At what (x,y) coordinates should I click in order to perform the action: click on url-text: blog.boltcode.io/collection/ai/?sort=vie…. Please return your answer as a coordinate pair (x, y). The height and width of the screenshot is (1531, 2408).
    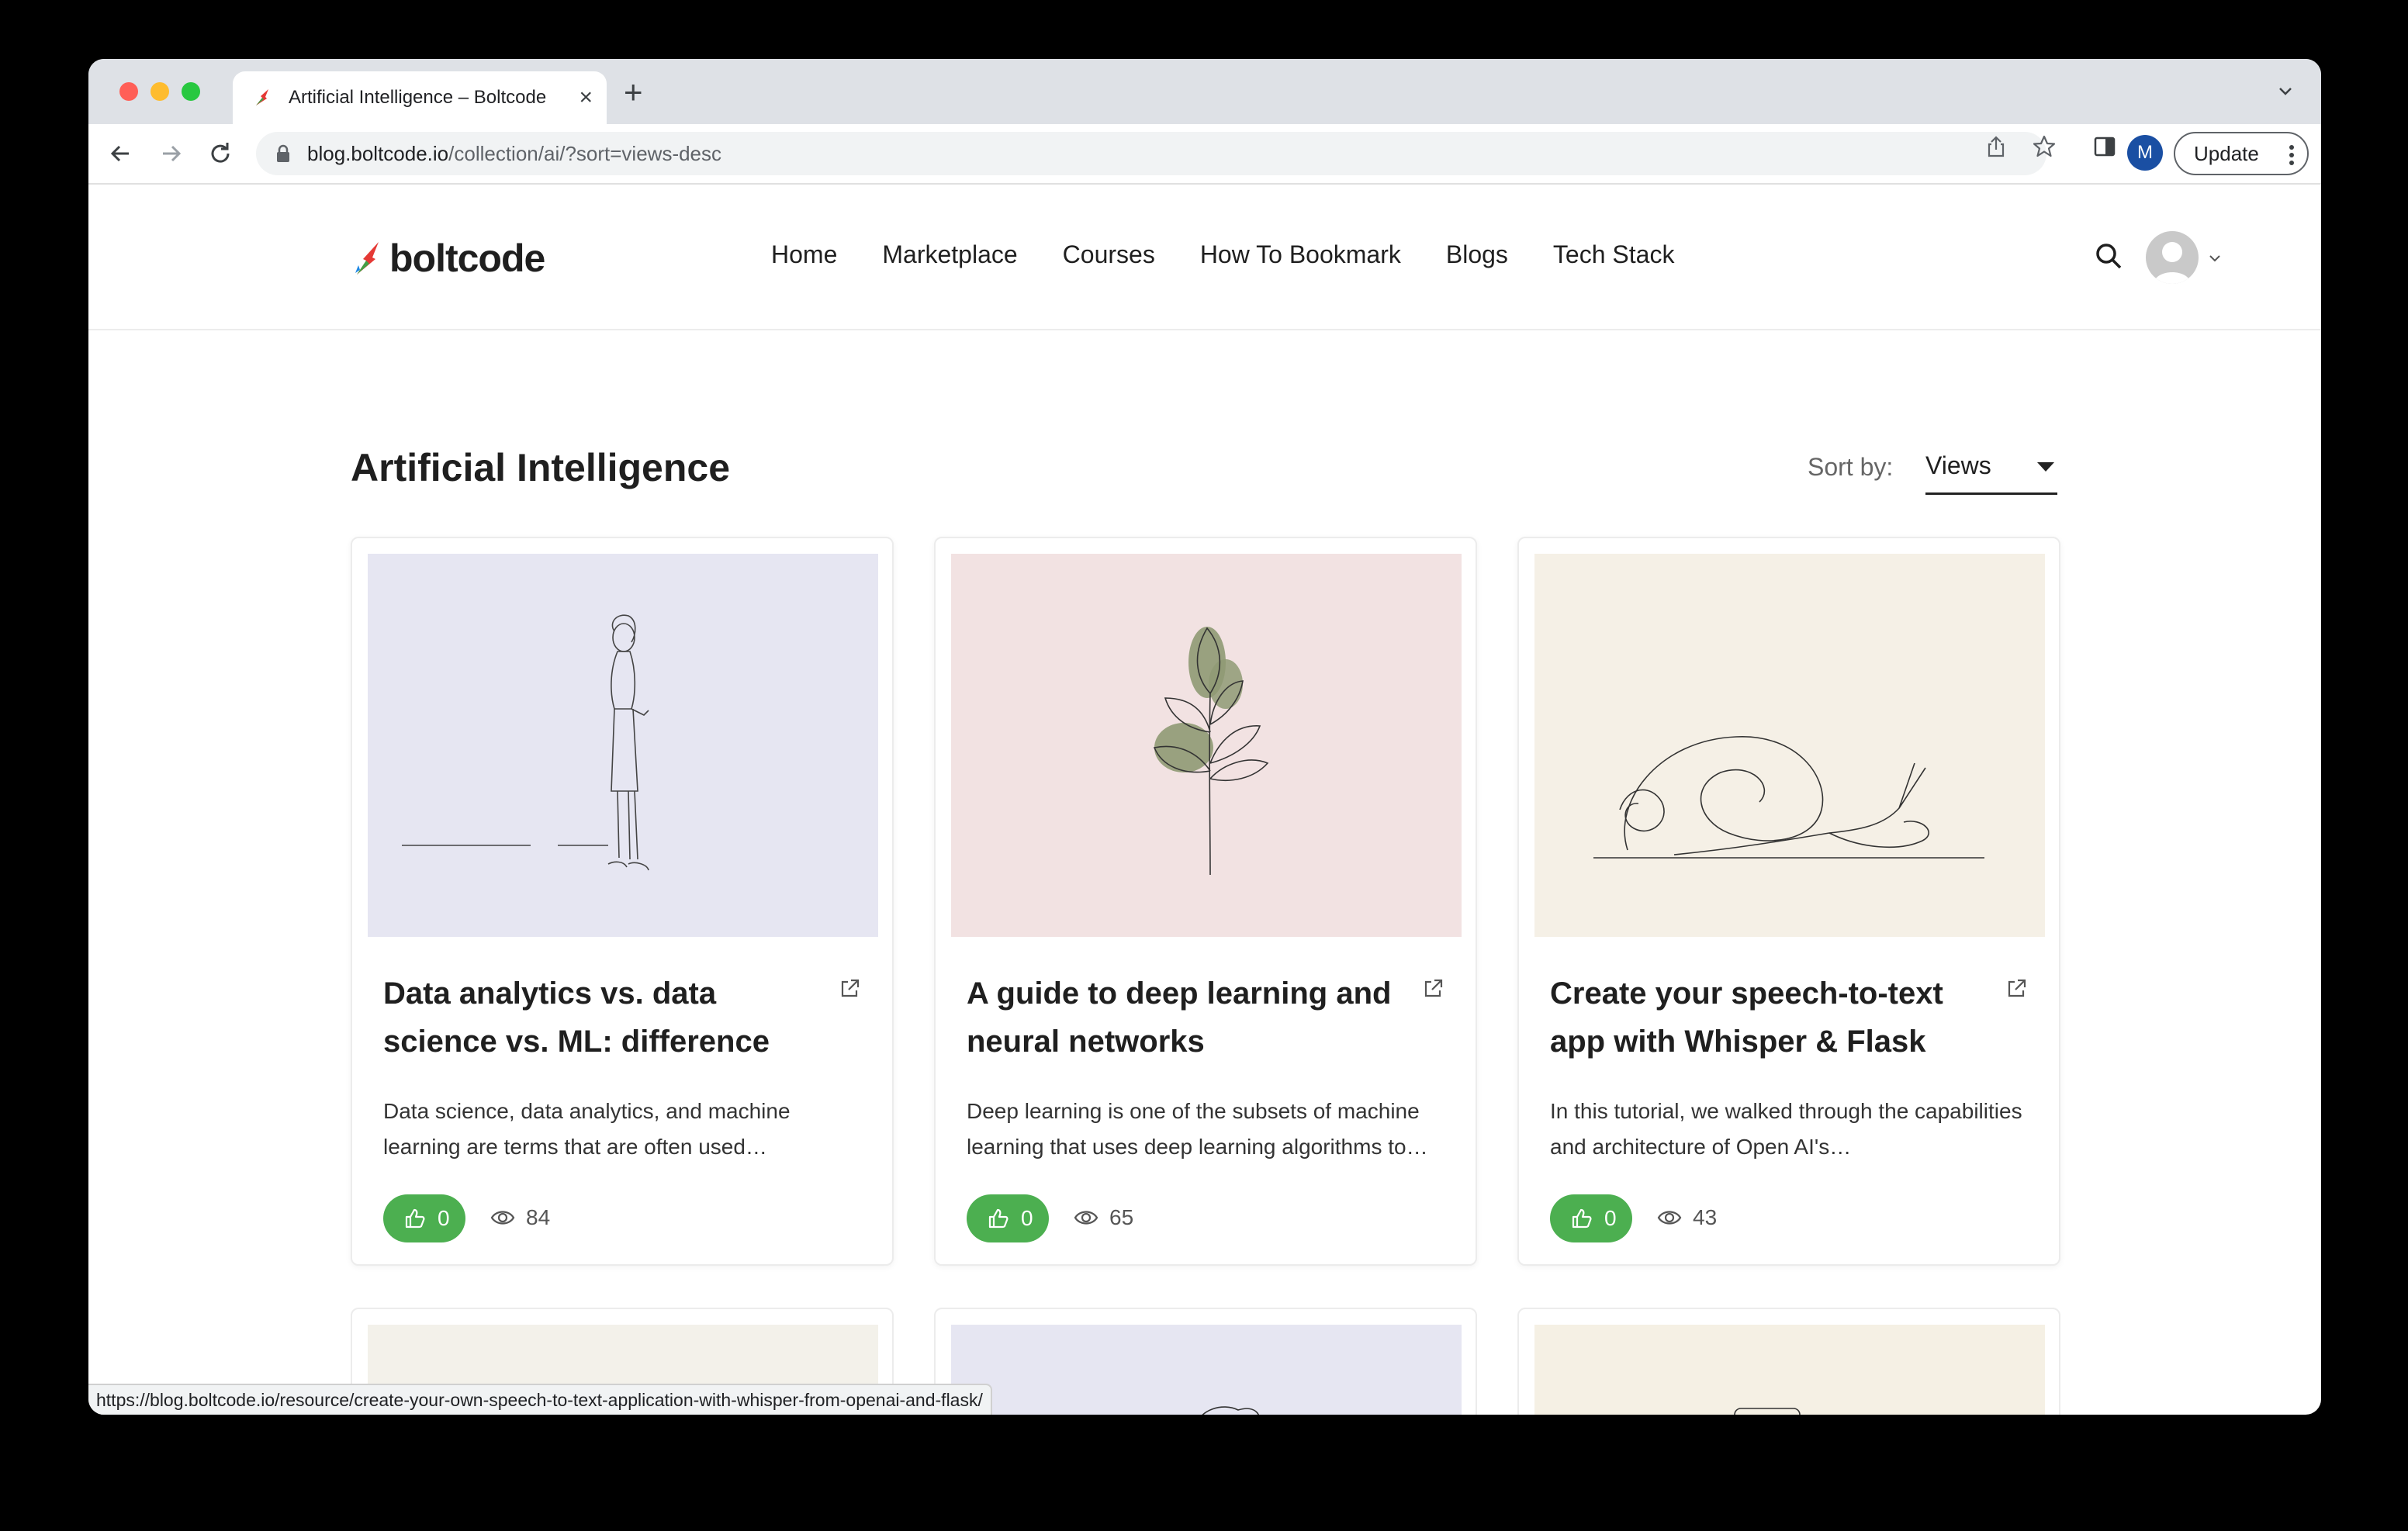
    Looking at the image, I should click on (514, 153).